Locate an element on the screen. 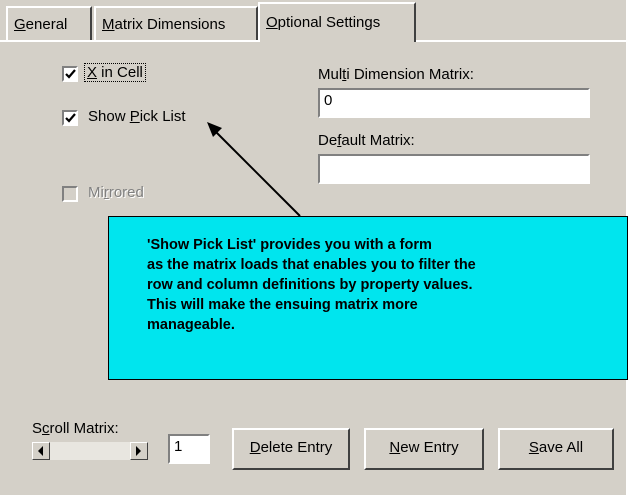 The image size is (632, 495). scroll-left-button is located at coordinates (41, 451).